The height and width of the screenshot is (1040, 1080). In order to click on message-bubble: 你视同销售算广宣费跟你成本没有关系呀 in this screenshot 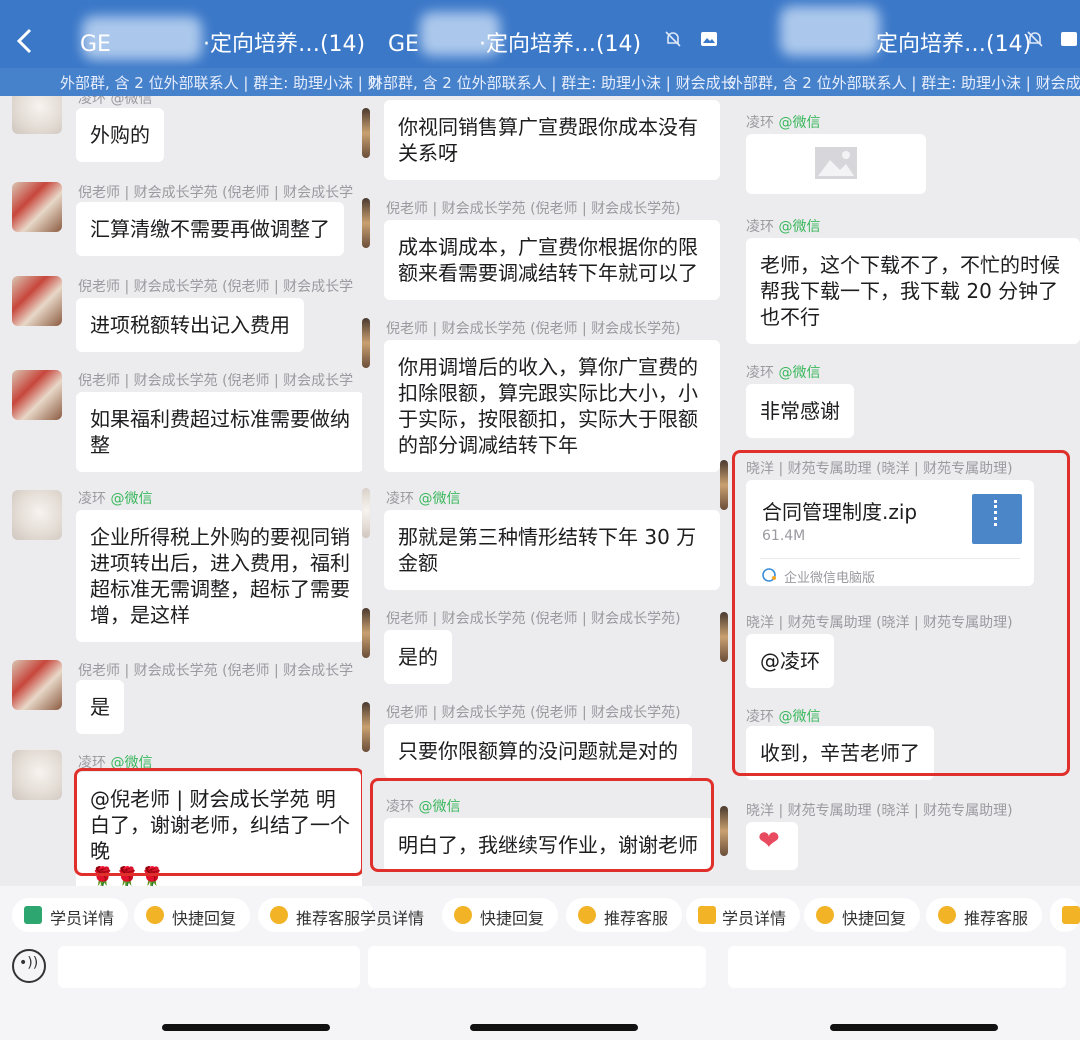, I will do `click(552, 140)`.